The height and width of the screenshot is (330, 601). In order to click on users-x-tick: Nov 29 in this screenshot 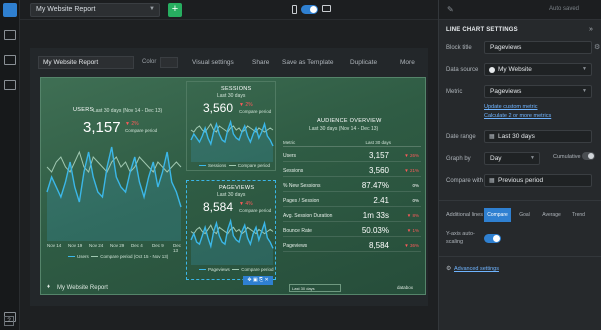, I will do `click(117, 245)`.